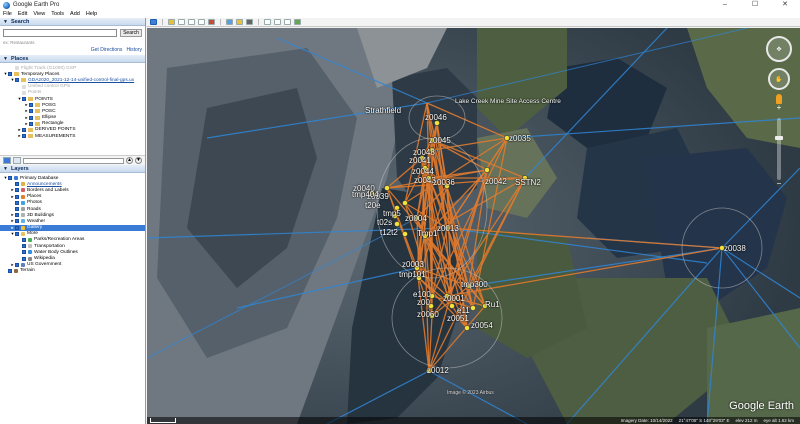  I want to click on layers-view-icon, so click(17, 160).